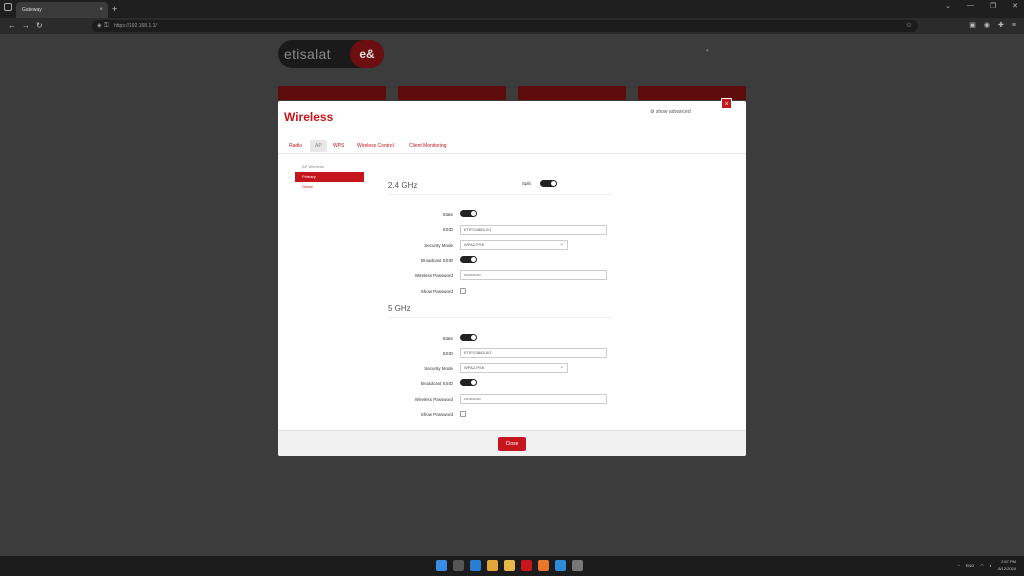 The width and height of the screenshot is (1024, 576). What do you see at coordinates (993, 6) in the screenshot?
I see `maximize-icon: ❐` at bounding box center [993, 6].